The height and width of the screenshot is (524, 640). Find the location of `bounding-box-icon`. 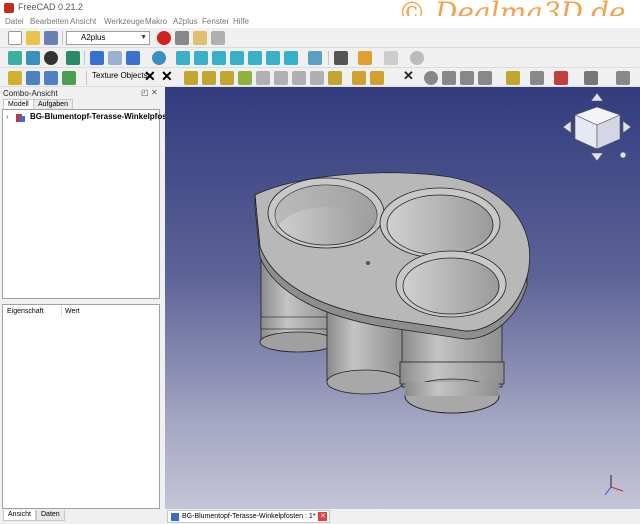

bounding-box-icon is located at coordinates (73, 58).